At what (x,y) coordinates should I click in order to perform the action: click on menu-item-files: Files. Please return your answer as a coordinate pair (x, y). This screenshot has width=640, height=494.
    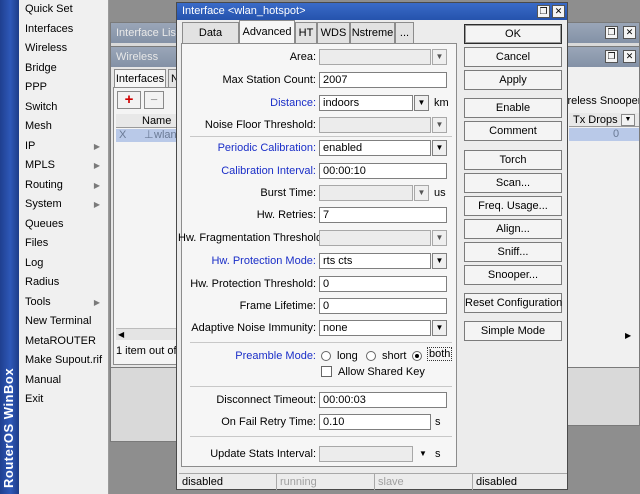
    Looking at the image, I should click on (63, 244).